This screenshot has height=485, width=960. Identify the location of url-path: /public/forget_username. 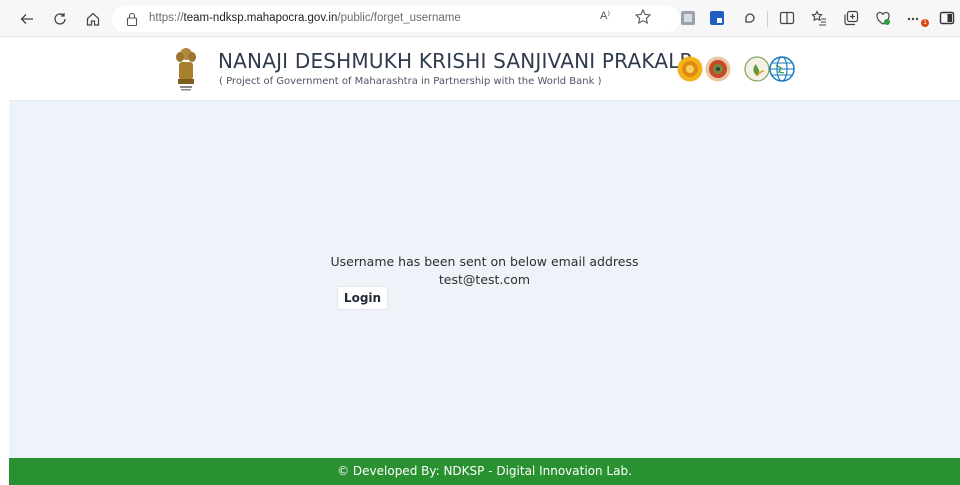
(399, 18).